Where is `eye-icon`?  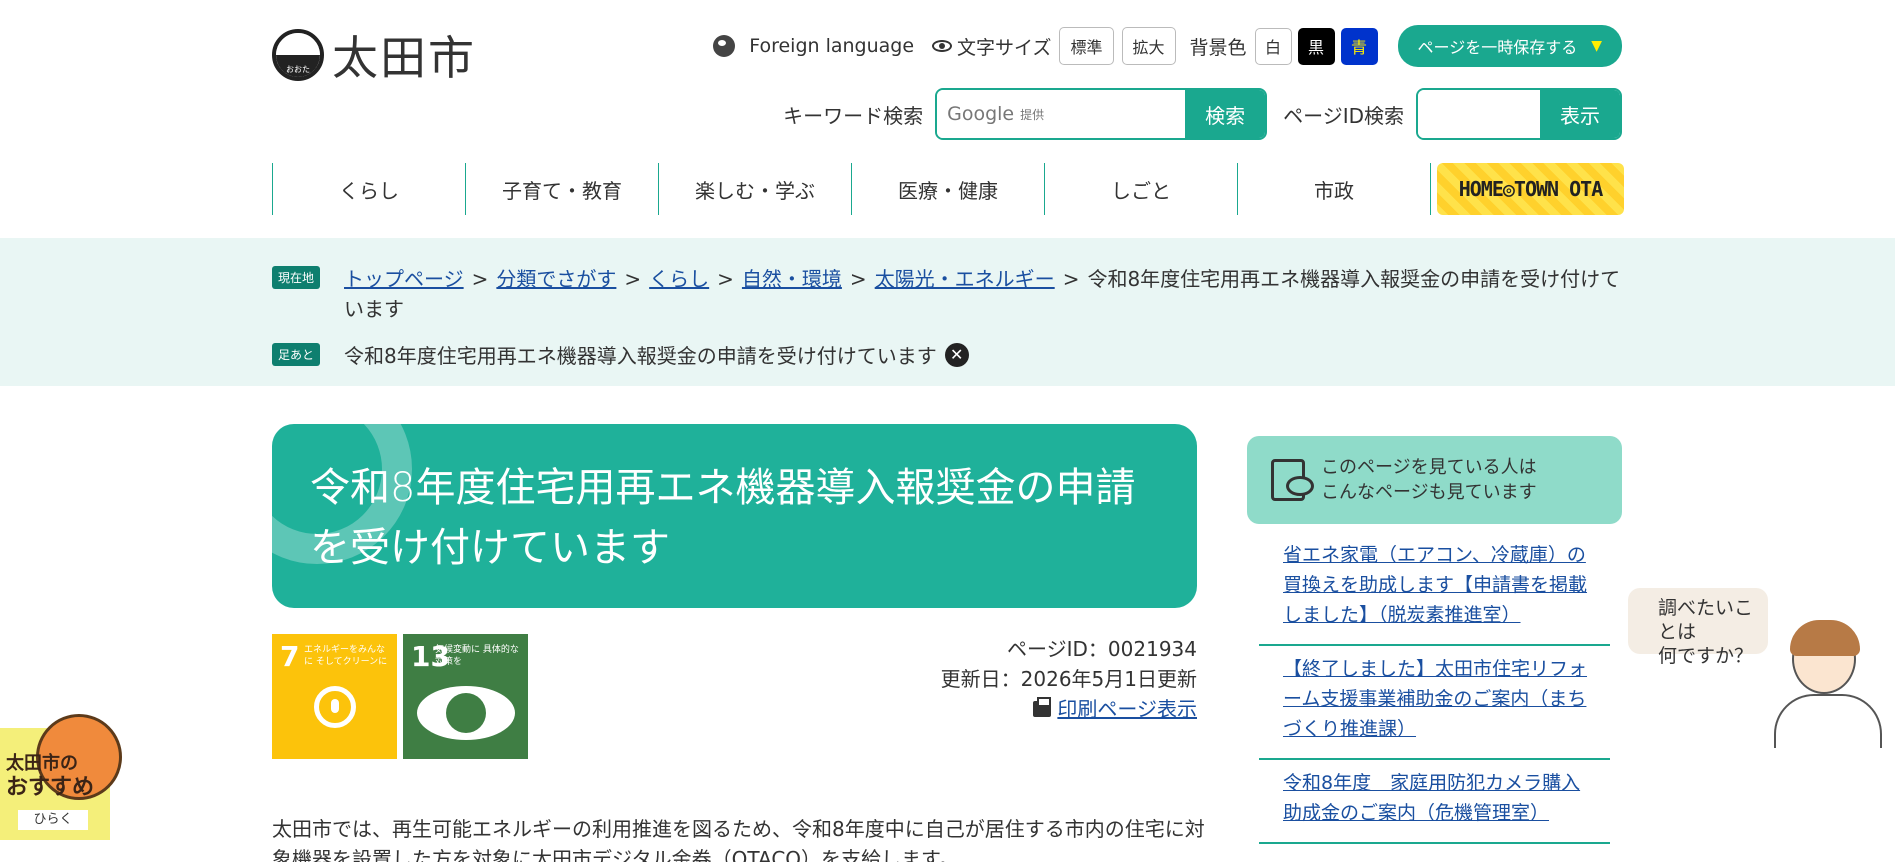 eye-icon is located at coordinates (942, 46).